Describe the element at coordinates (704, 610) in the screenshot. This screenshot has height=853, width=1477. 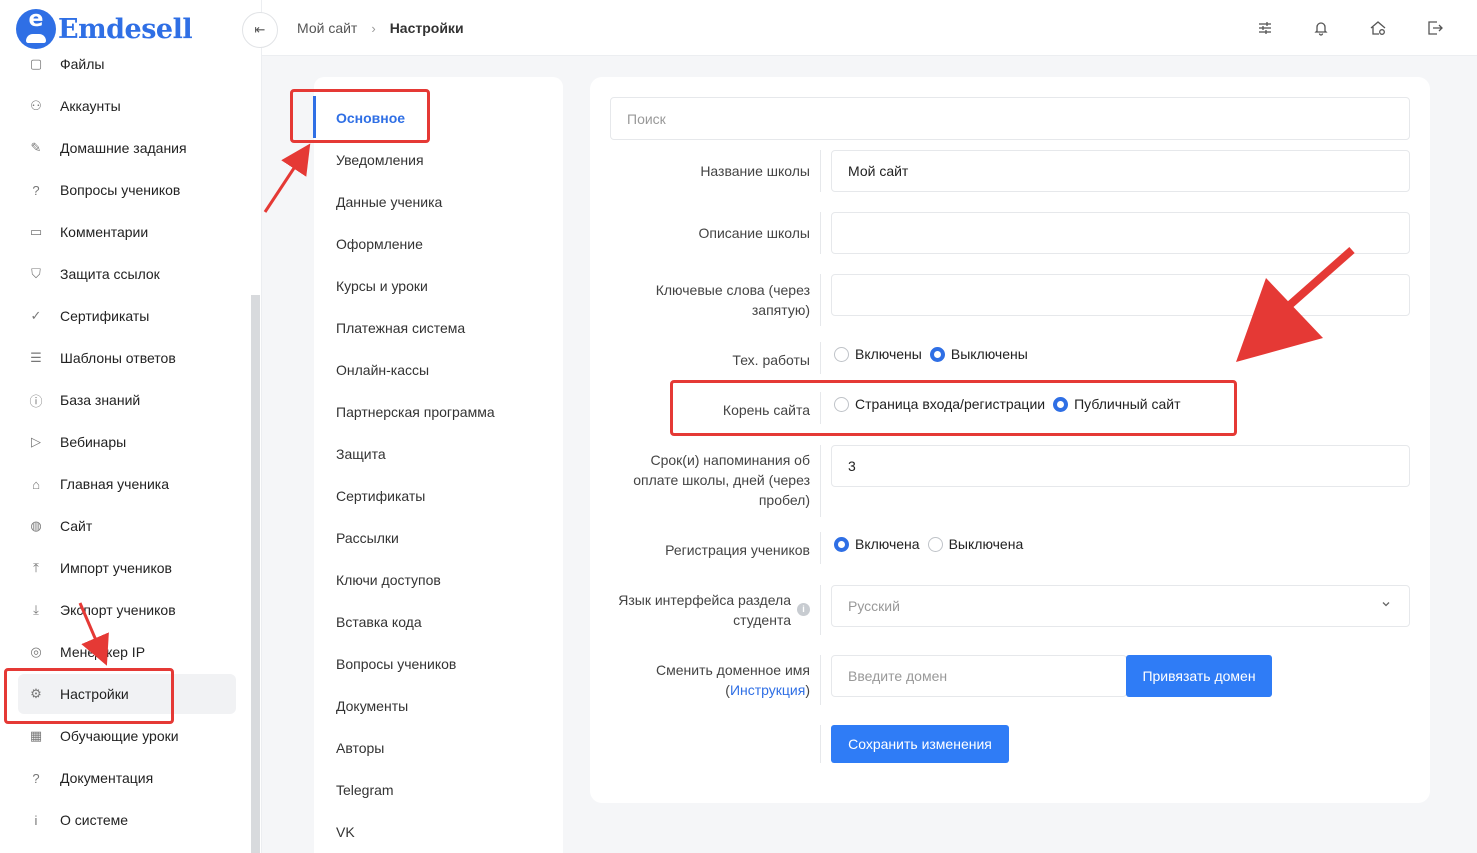
I see `language-label: Язык интерфейса раздела студента` at that location.